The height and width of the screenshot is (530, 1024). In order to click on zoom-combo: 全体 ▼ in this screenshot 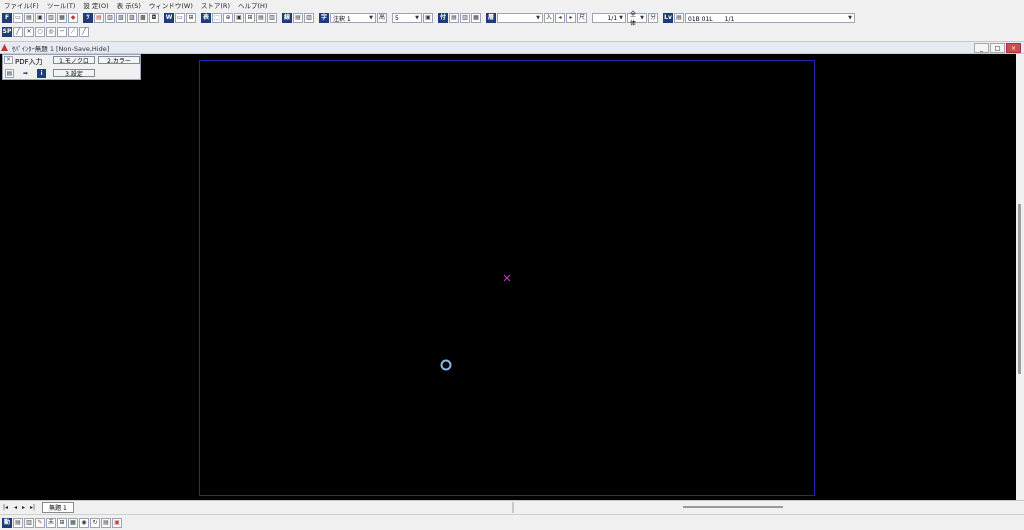, I will do `click(637, 19)`.